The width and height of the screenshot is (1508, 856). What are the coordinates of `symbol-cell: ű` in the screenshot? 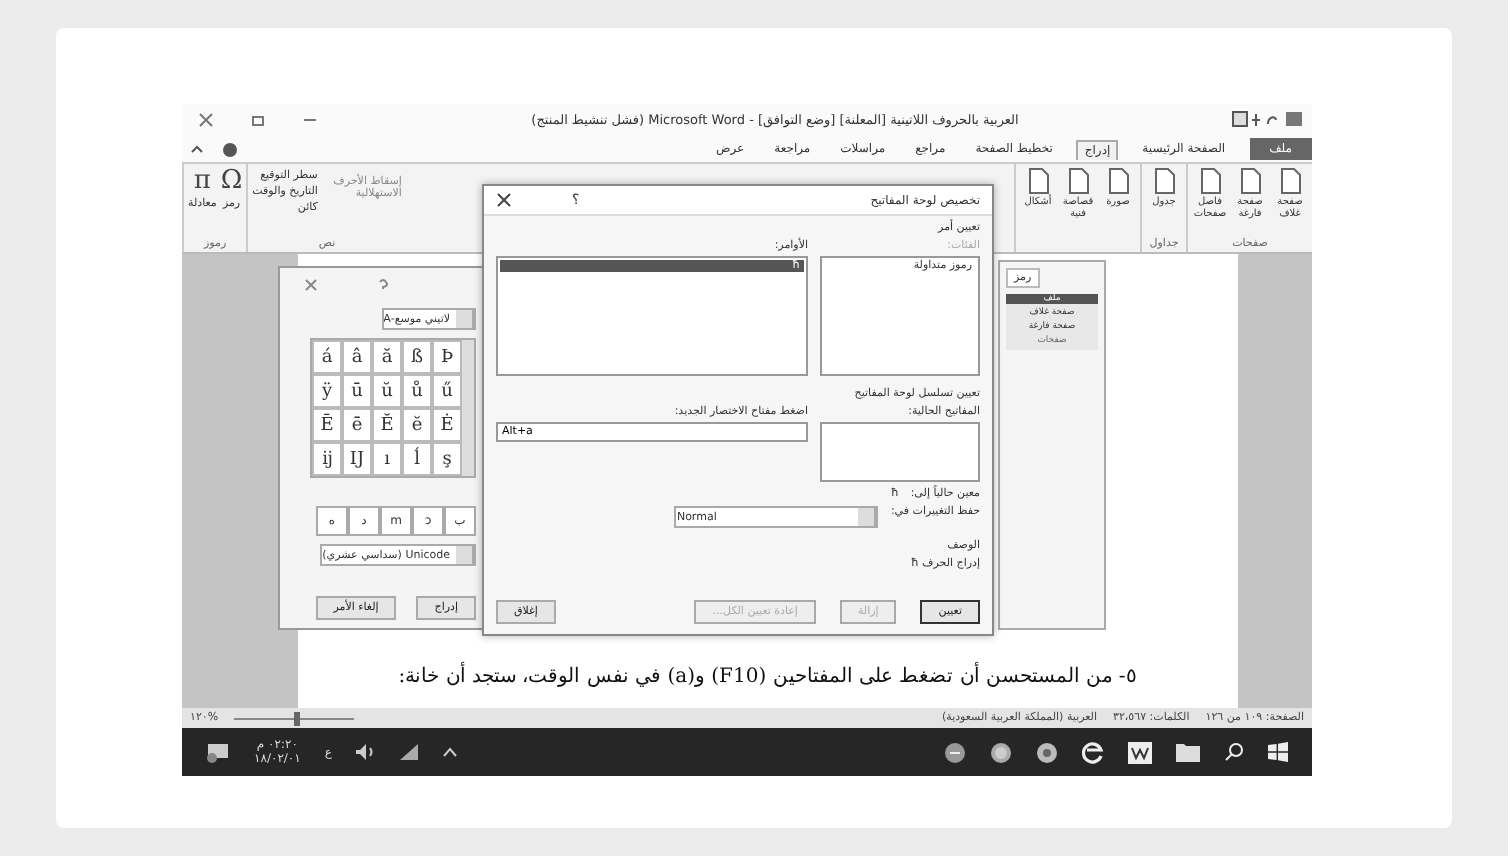 It's located at (447, 391).